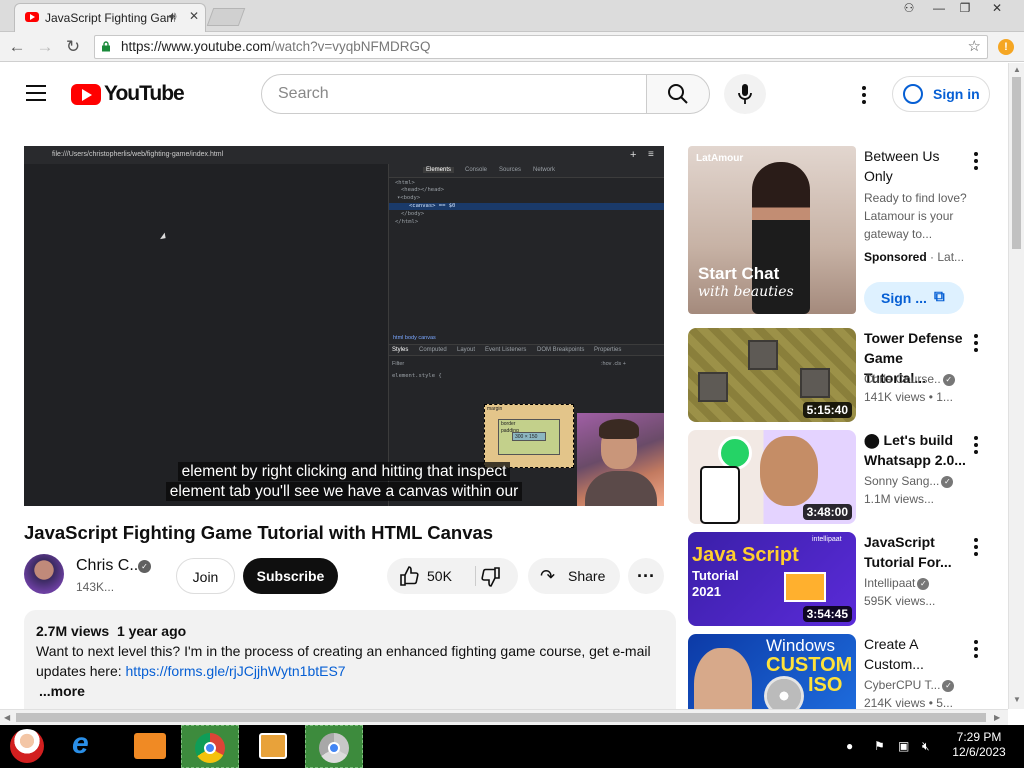  I want to click on vertical-scrollbar: ▲ ▼, so click(1016, 386).